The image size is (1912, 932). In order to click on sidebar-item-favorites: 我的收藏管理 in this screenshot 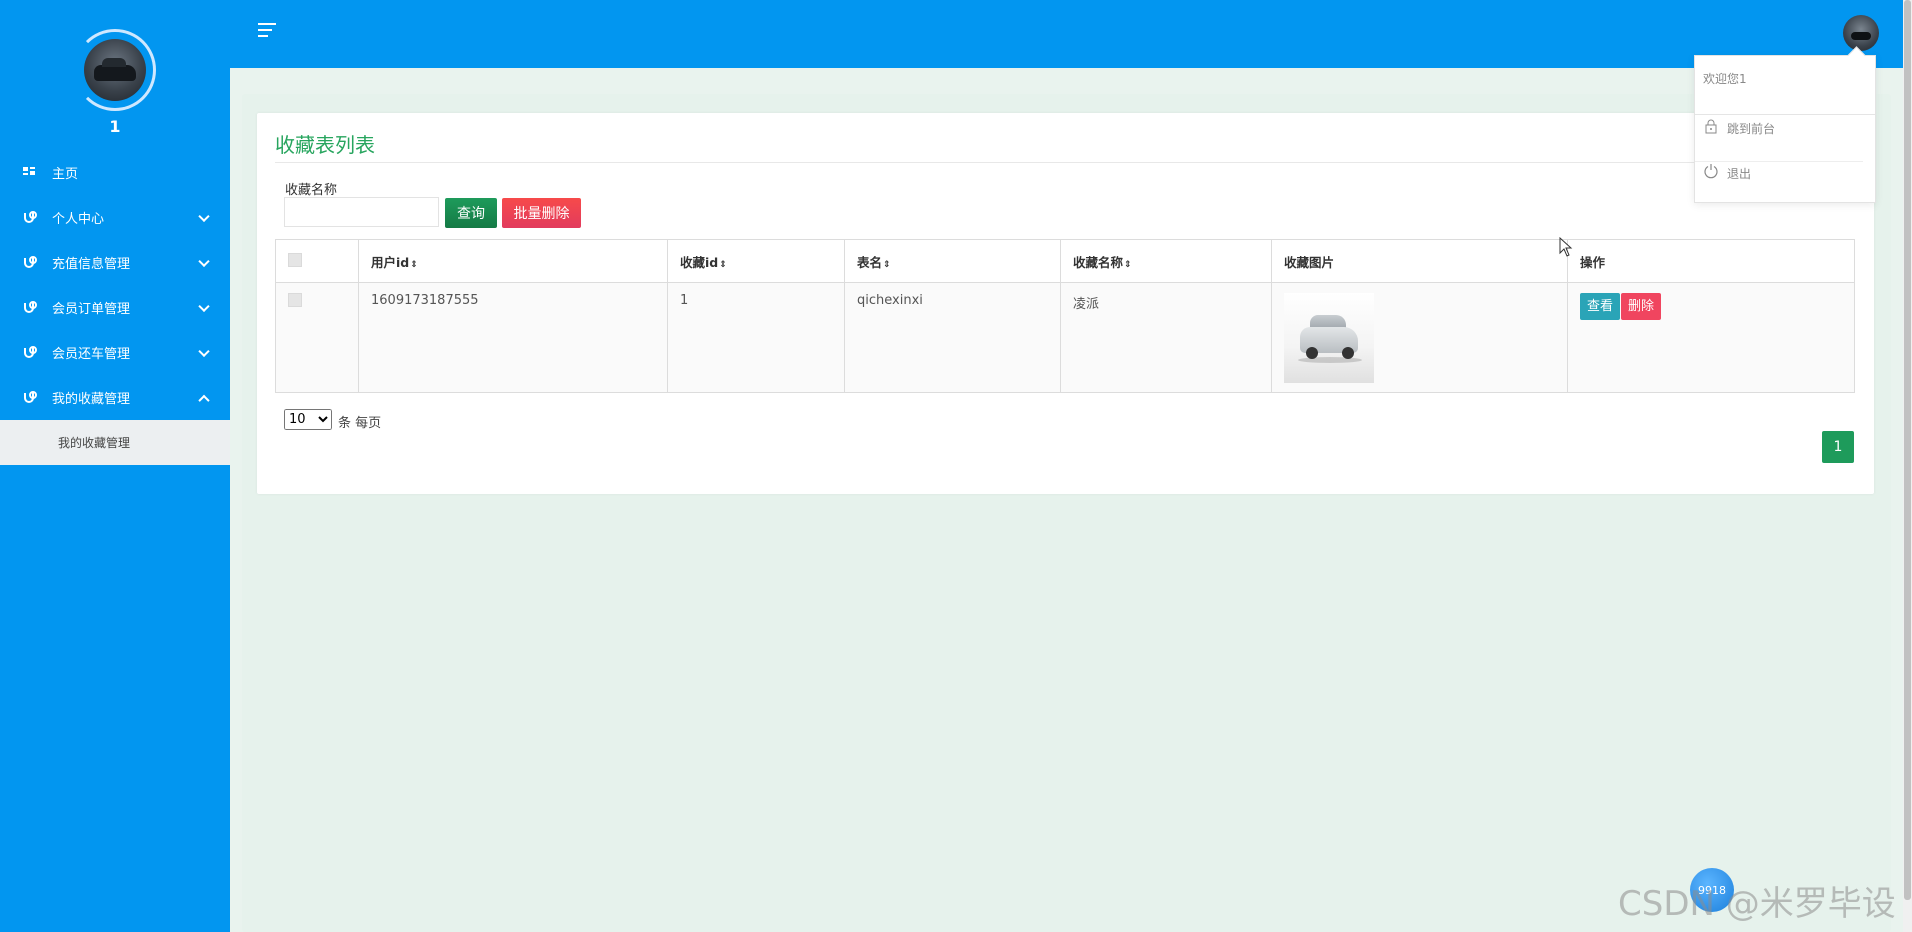, I will do `click(115, 397)`.